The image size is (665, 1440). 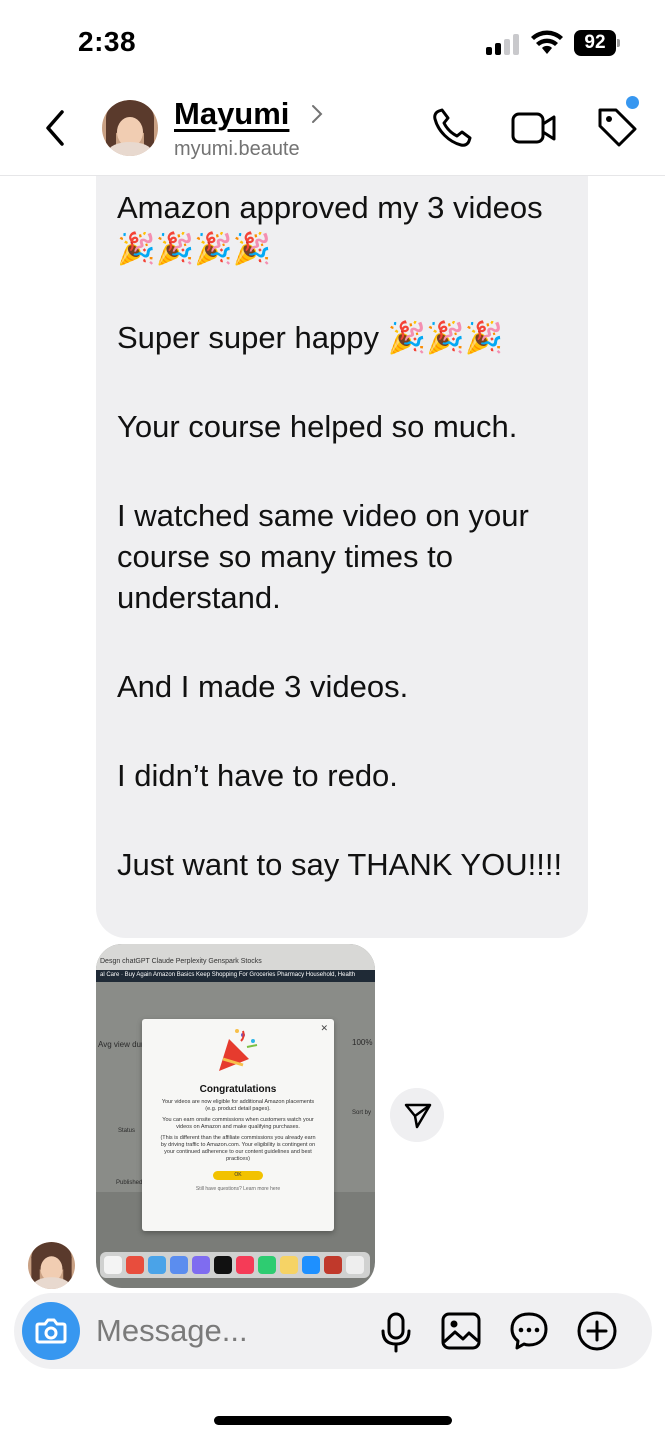 What do you see at coordinates (238, 1050) in the screenshot?
I see `party-popper-icon` at bounding box center [238, 1050].